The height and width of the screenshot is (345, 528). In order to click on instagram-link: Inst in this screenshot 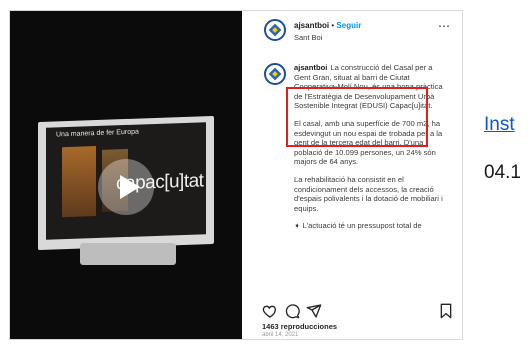, I will do `click(499, 125)`.